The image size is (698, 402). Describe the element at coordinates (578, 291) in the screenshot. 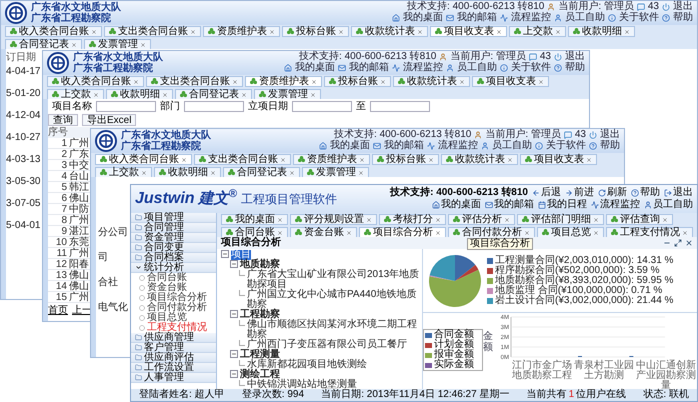

I see `data-label: 地质监理 合同(¥100,000,000): 0.71 %` at that location.